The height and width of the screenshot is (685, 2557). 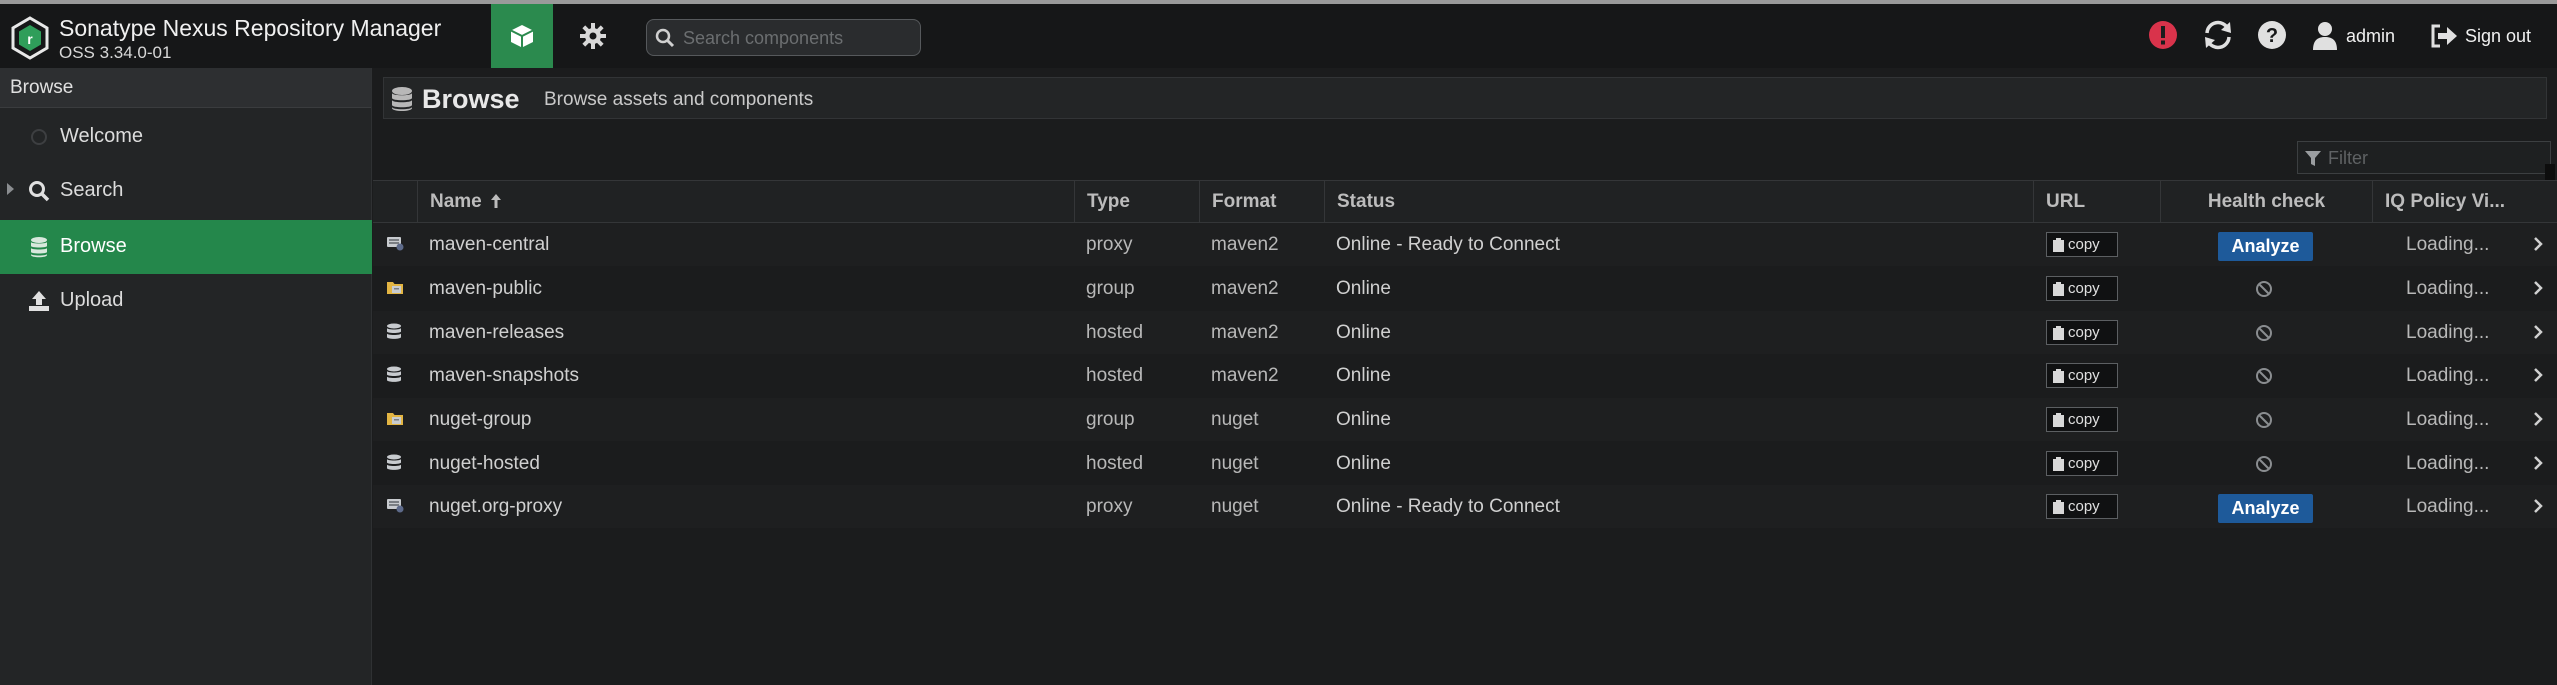 I want to click on gear-icon, so click(x=593, y=36).